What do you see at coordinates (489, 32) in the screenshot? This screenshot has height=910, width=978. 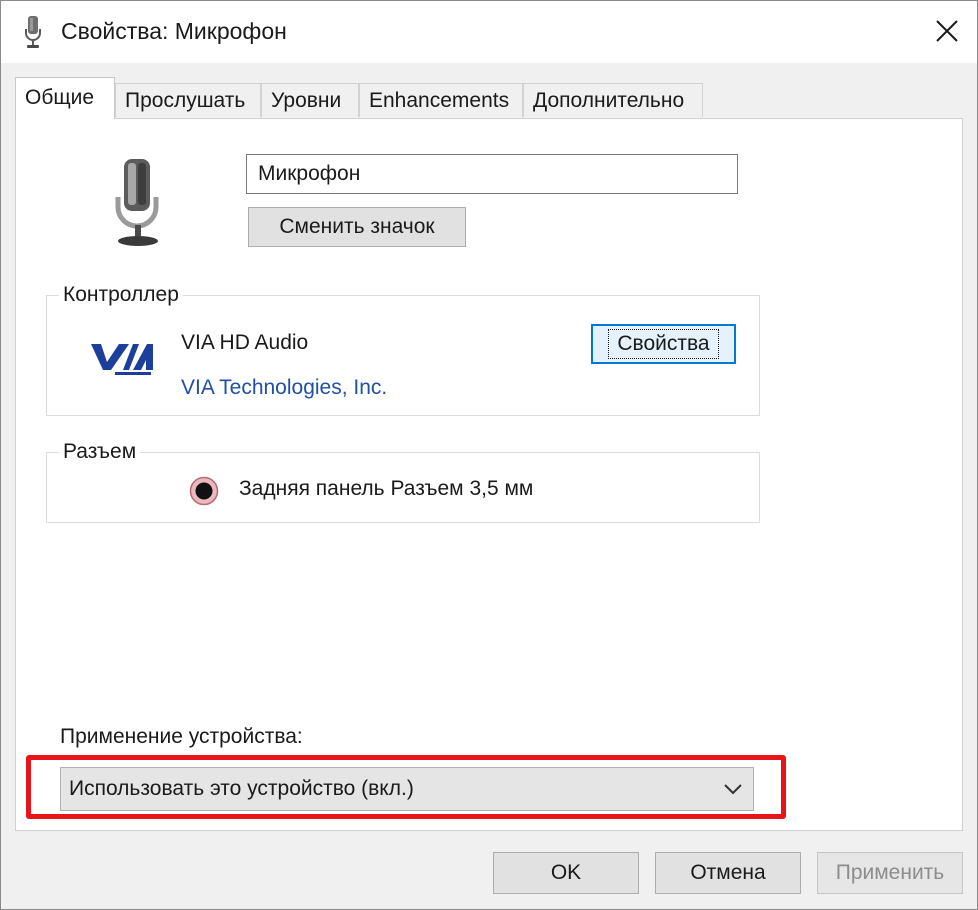 I see `title-bar: Свойства: Микрофон` at bounding box center [489, 32].